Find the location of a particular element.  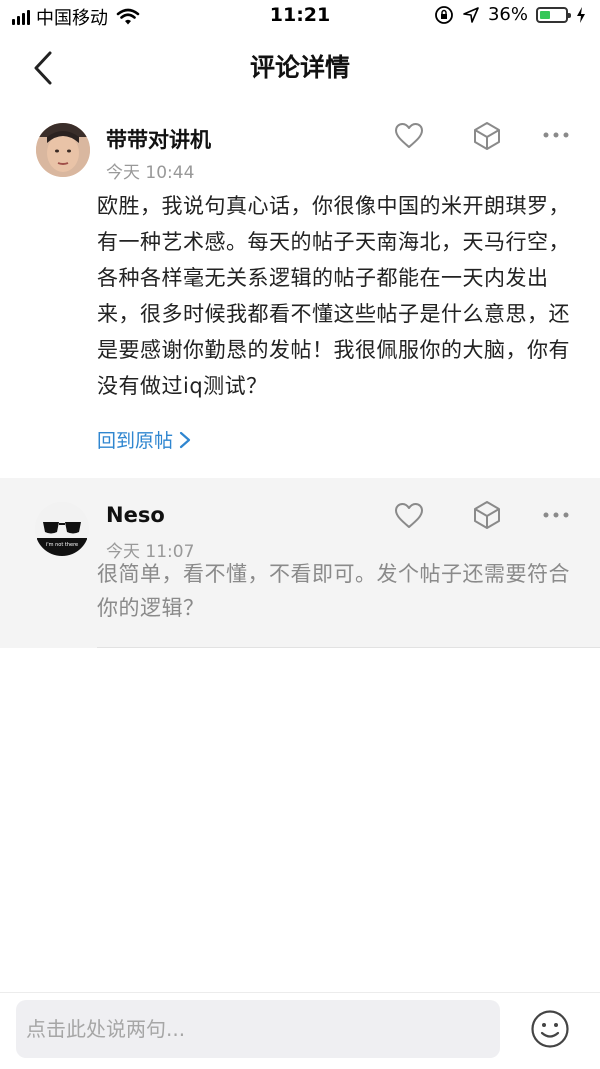

back-to-post-label: 回到原帖 is located at coordinates (135, 441).